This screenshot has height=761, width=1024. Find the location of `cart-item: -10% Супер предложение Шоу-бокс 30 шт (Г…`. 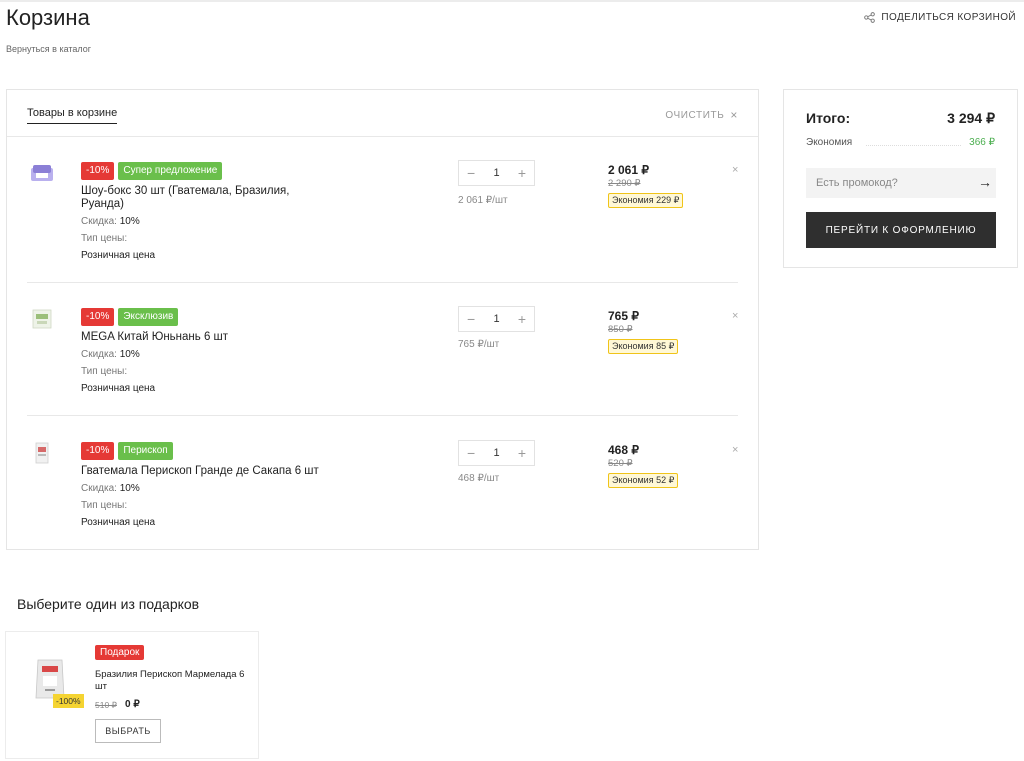

cart-item: -10% Супер предложение Шоу-бокс 30 шт (Г… is located at coordinates (382, 220).